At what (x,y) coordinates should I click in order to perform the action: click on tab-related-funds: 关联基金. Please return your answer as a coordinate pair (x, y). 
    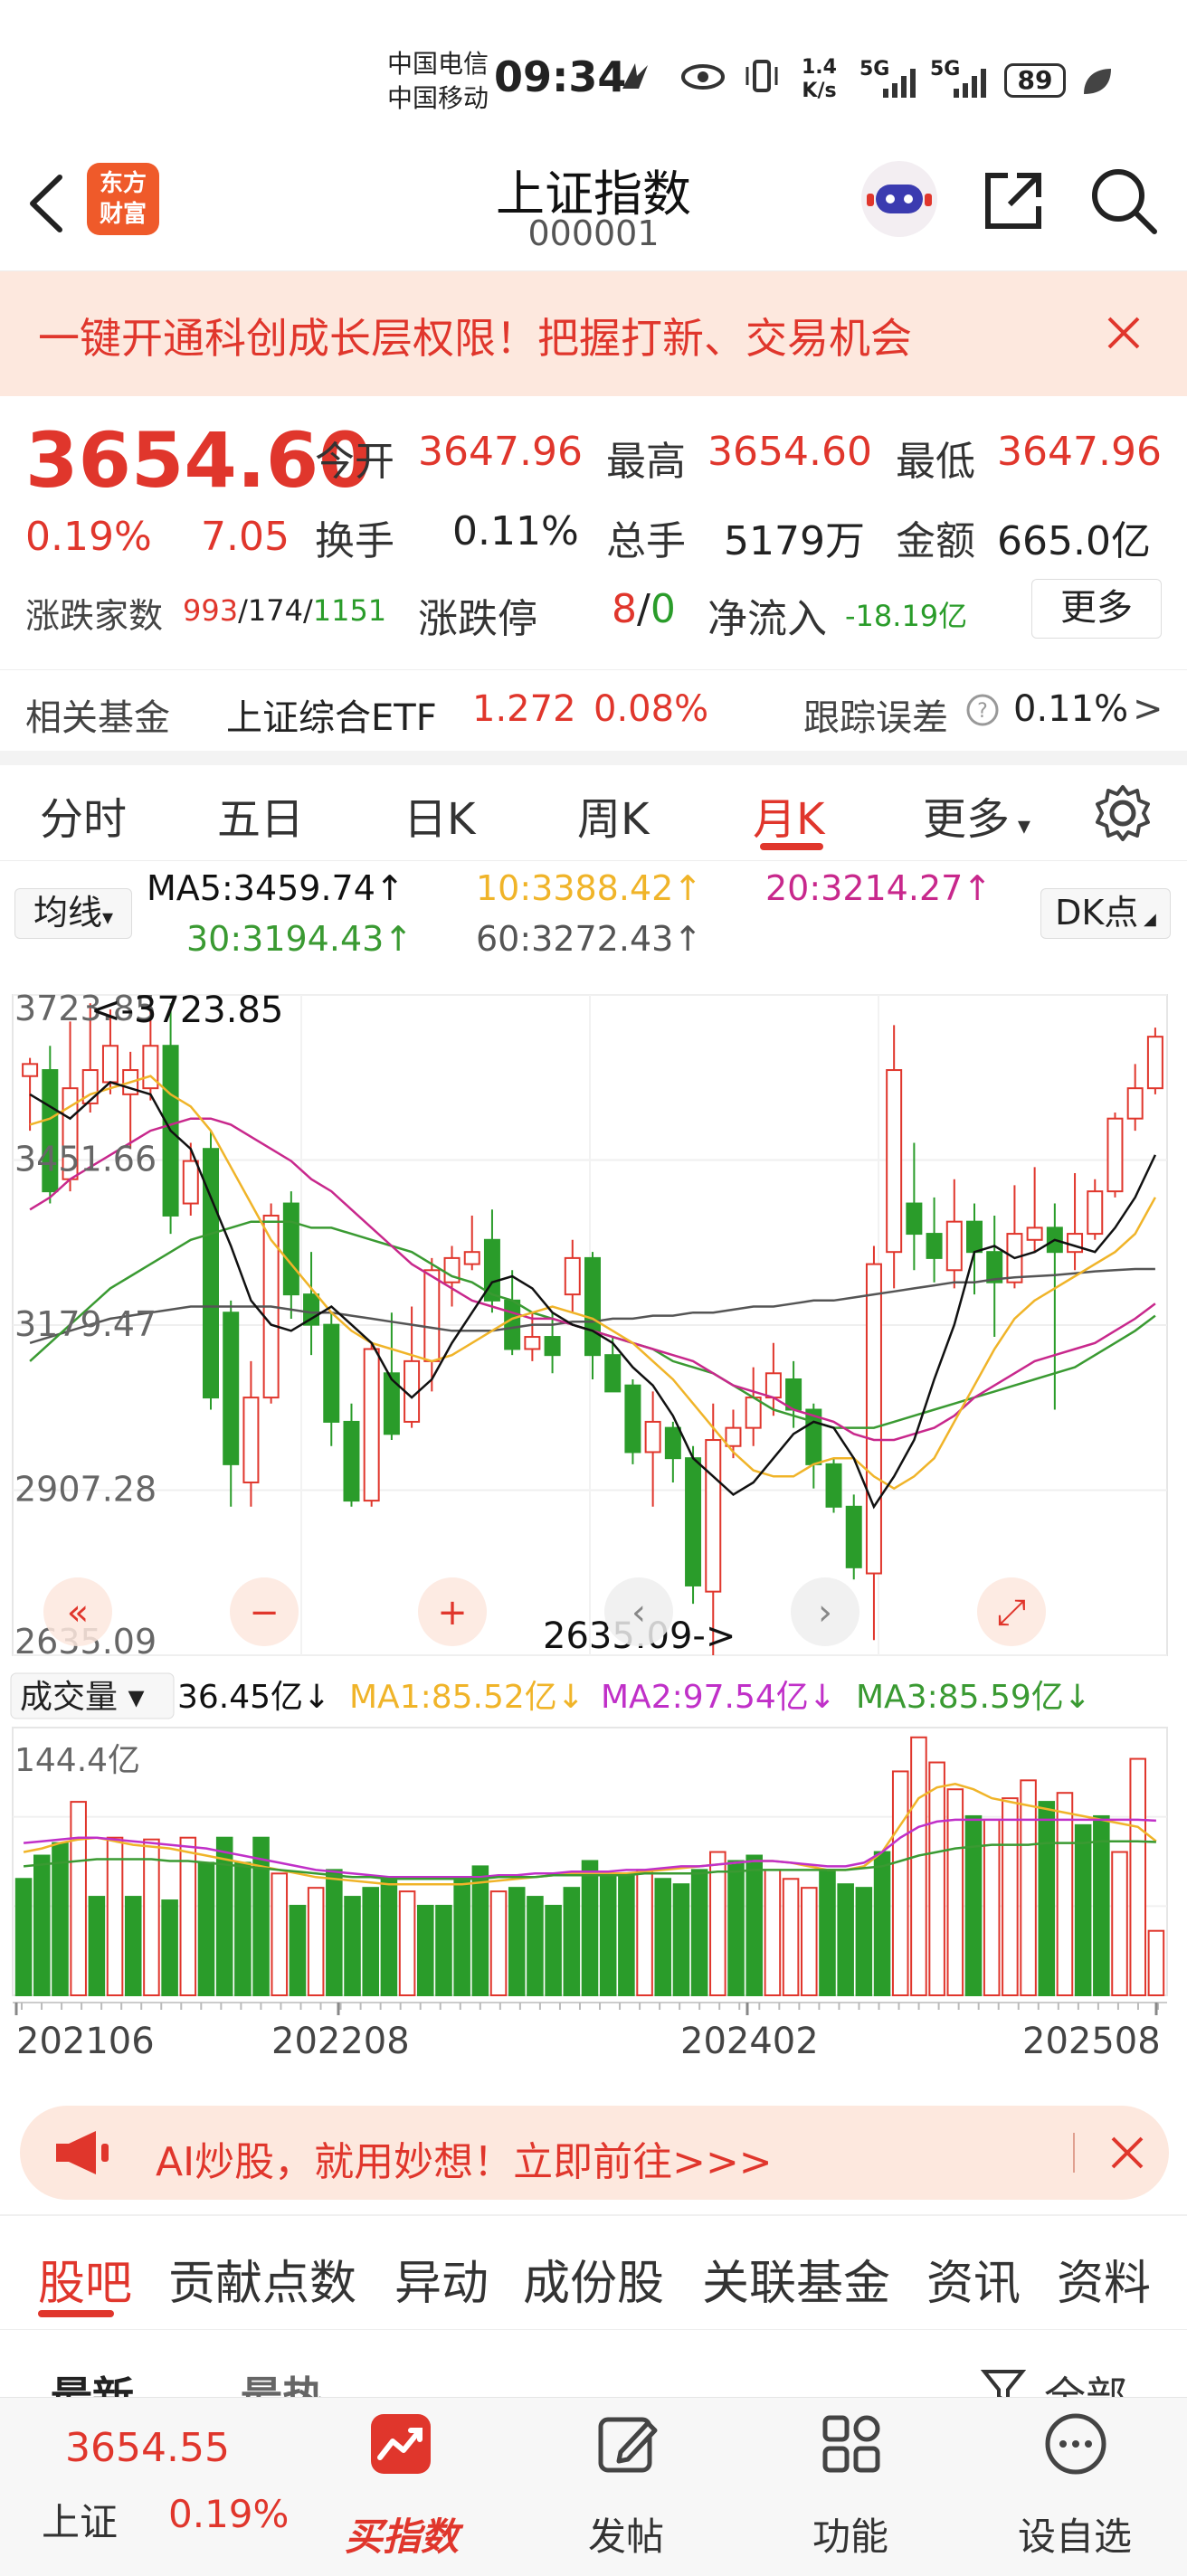
    Looking at the image, I should click on (796, 2279).